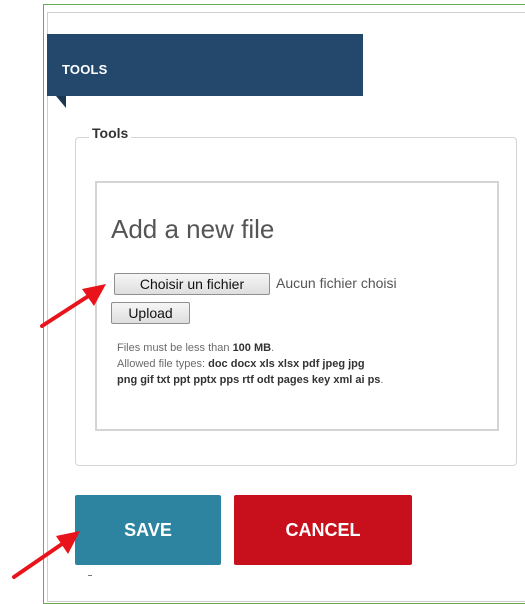 The height and width of the screenshot is (604, 525). I want to click on file-size-note: Files must be less than 100 MB., so click(195, 348).